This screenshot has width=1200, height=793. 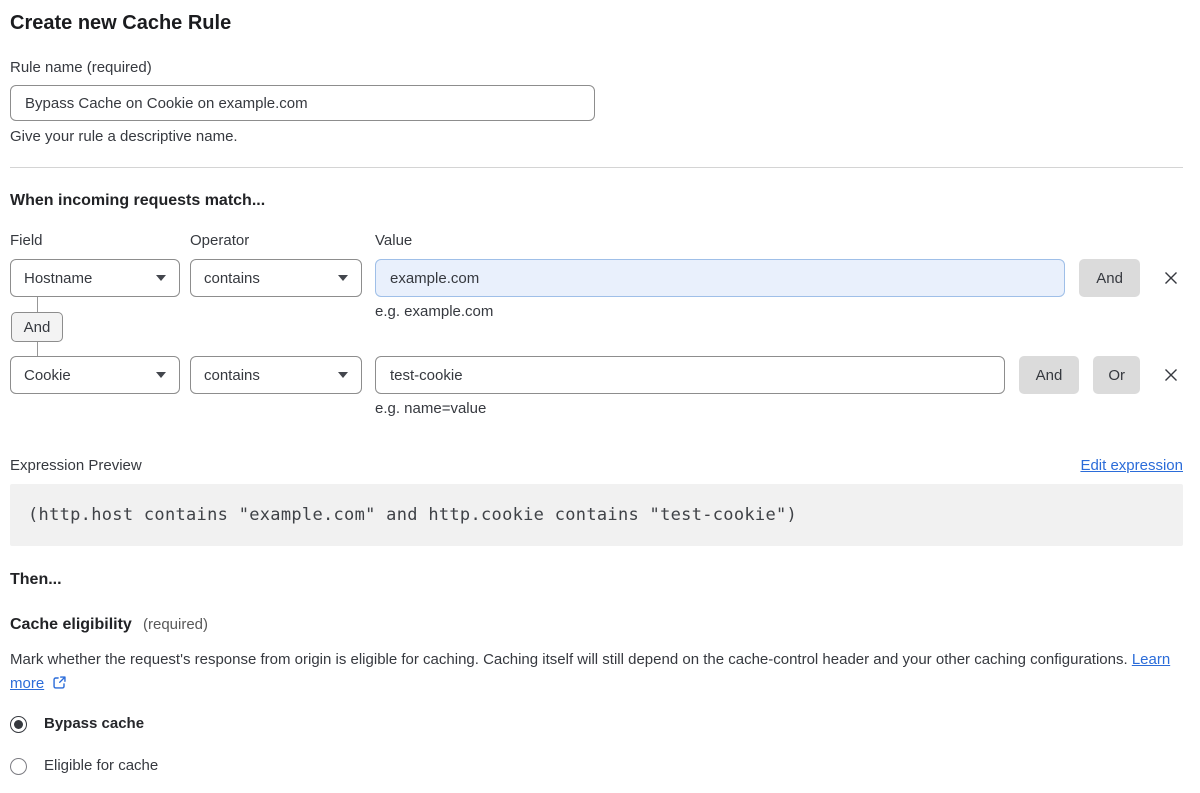 What do you see at coordinates (47, 375) in the screenshot?
I see `field-select-2-value: Cookie` at bounding box center [47, 375].